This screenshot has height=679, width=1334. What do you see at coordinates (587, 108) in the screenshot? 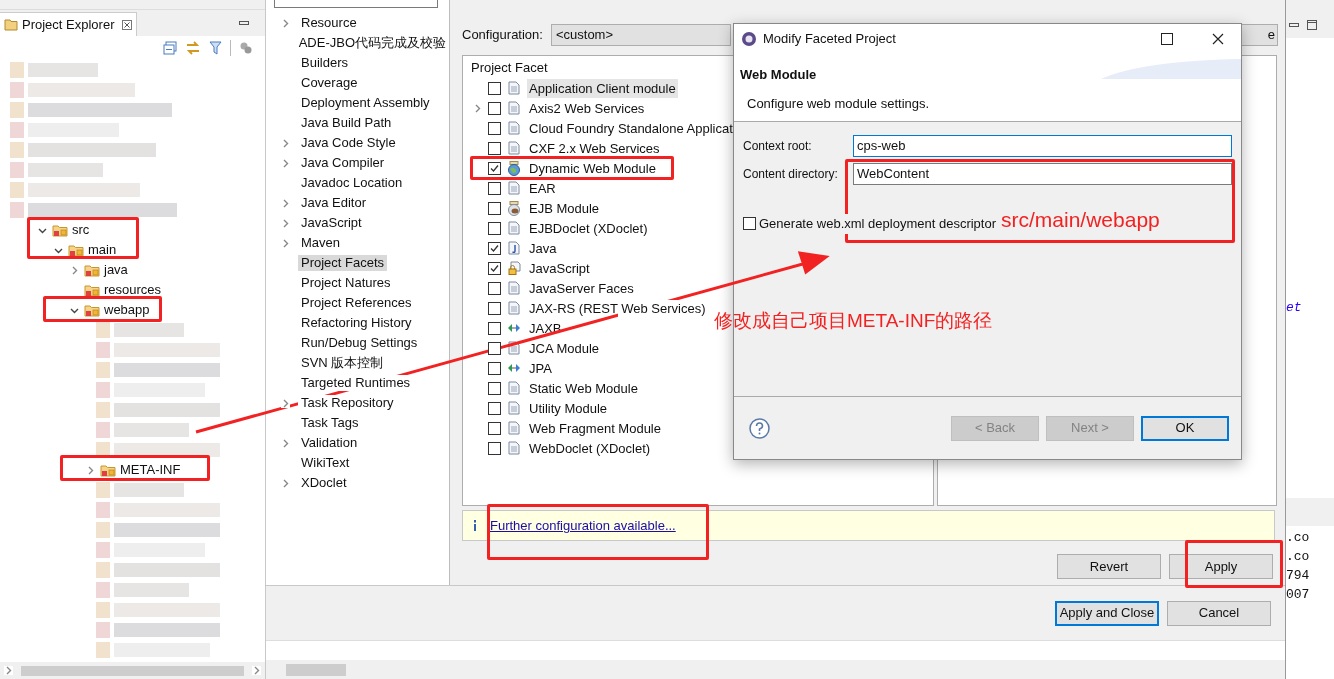
I see `facet-name: Axis2 Web Services` at bounding box center [587, 108].